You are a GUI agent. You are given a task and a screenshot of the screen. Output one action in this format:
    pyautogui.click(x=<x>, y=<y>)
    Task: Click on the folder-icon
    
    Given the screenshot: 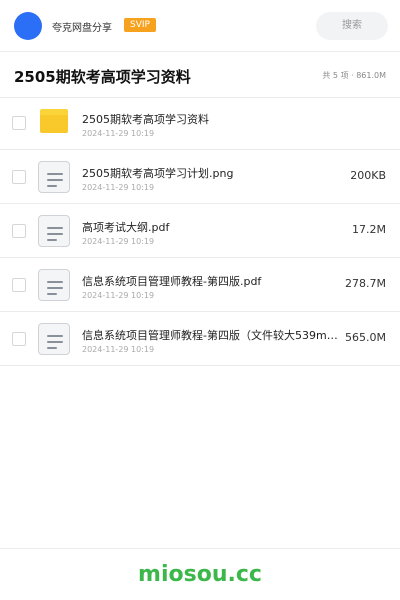 What is the action you would take?
    pyautogui.click(x=54, y=123)
    